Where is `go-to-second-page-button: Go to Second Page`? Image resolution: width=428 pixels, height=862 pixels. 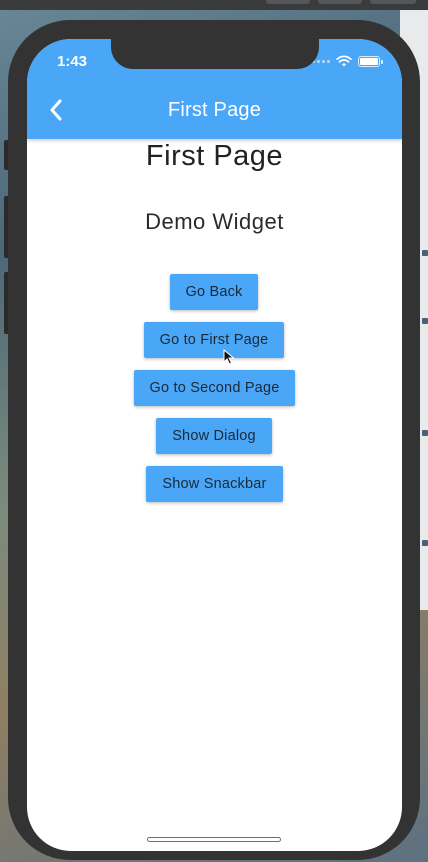 go-to-second-page-button: Go to Second Page is located at coordinates (214, 388).